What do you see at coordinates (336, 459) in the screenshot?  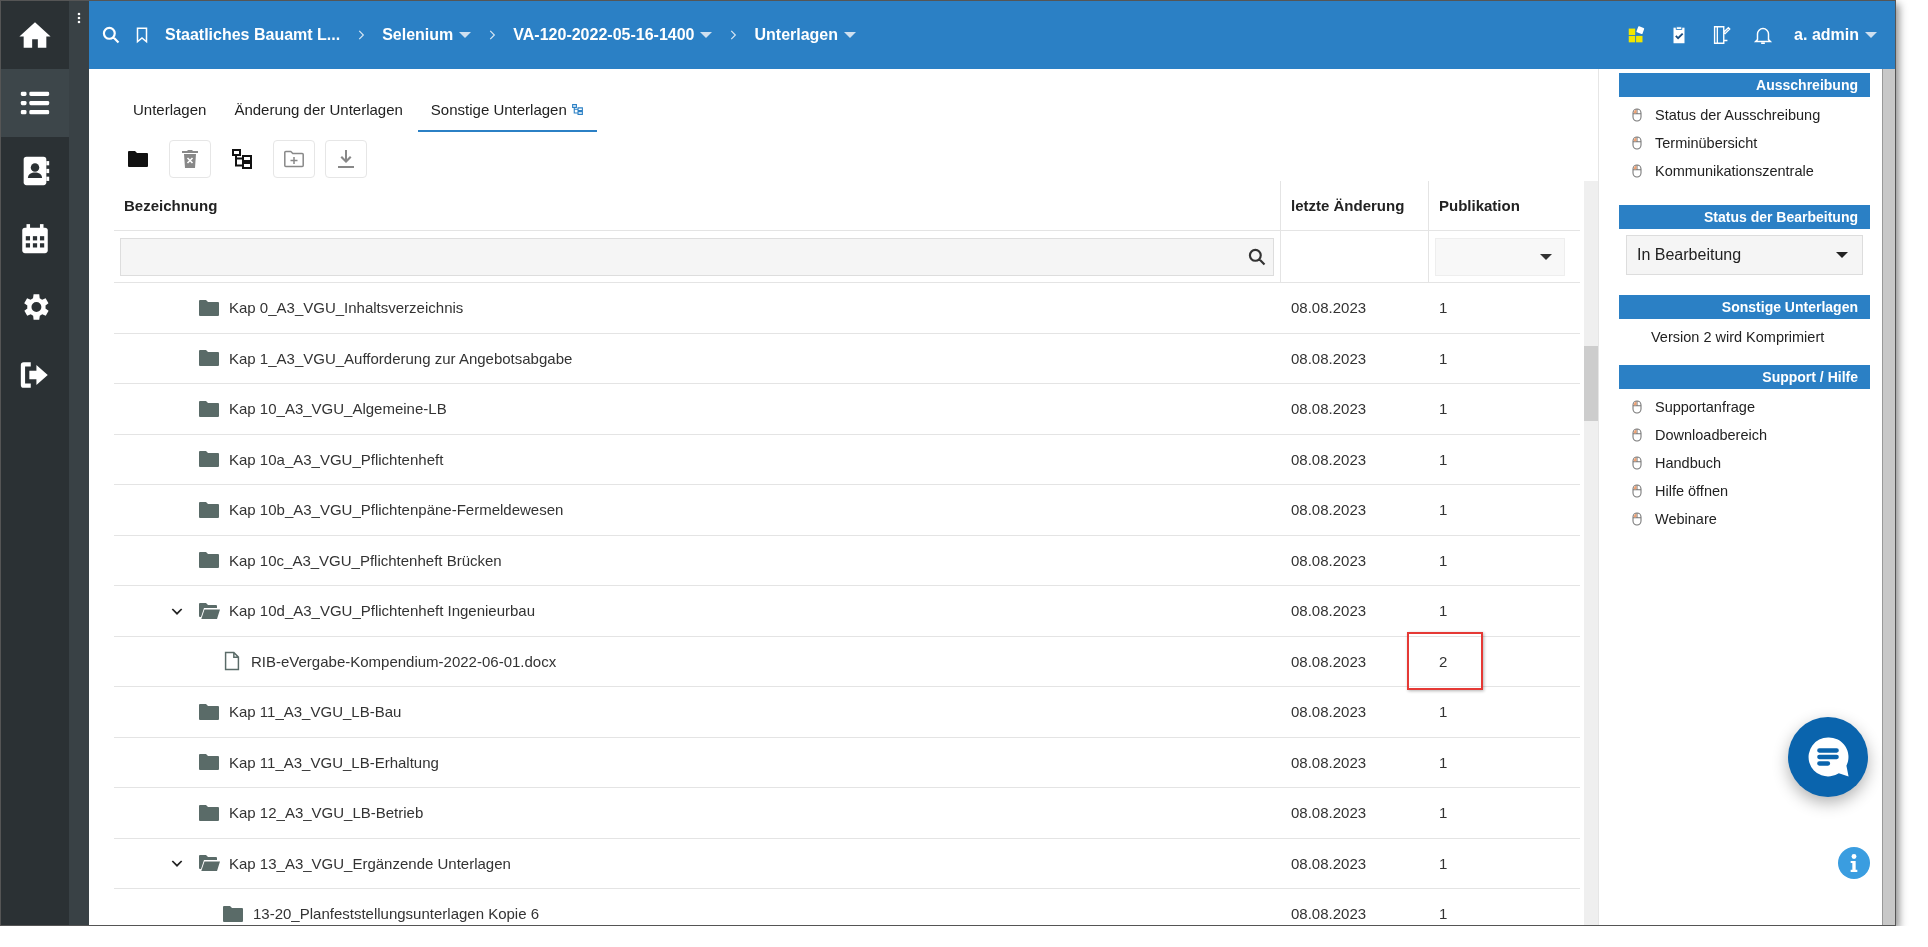 I see `folder-name: Kap 10a_A3_VGU_Pflichtenheft` at bounding box center [336, 459].